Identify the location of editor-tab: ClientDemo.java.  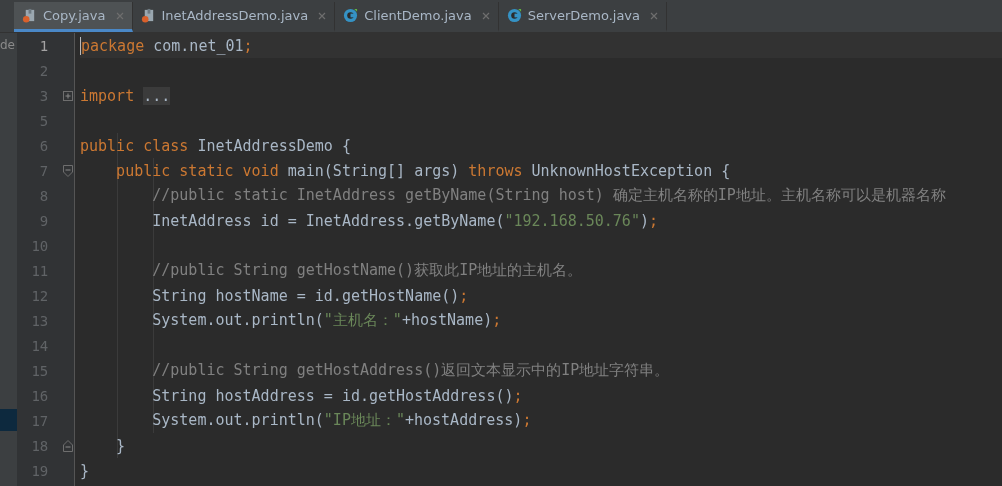
(417, 17).